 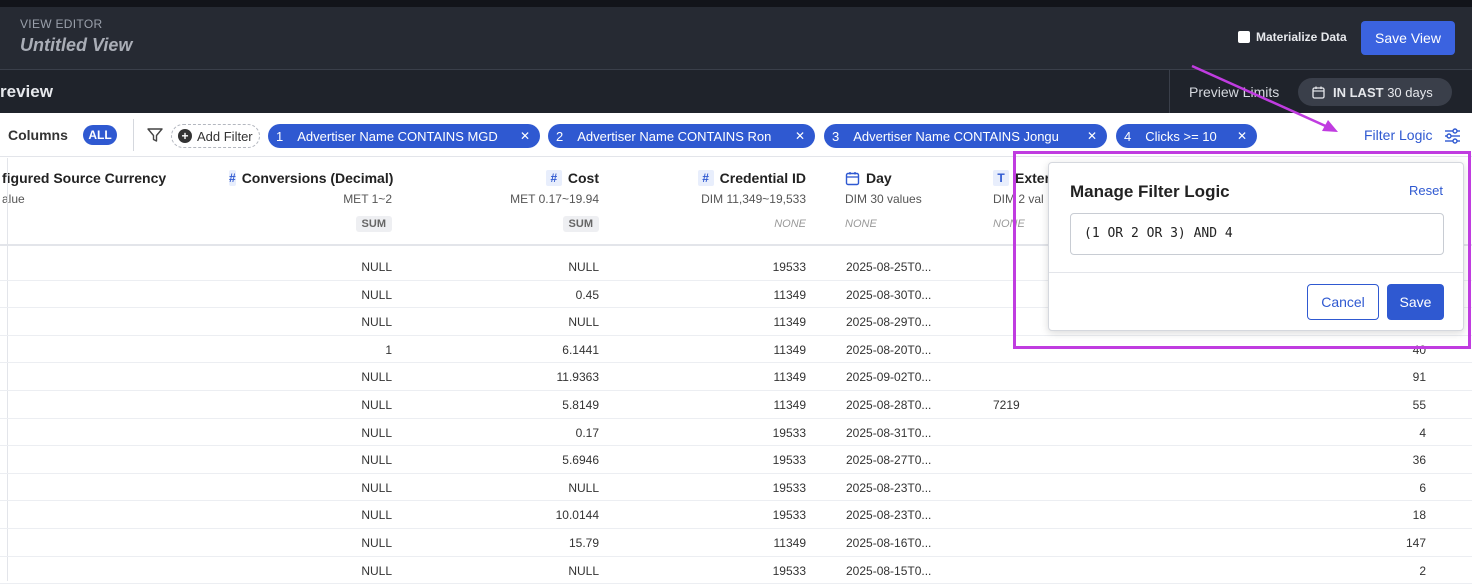 I want to click on column-header-source-currency: figured Source Currency alue, so click(x=84, y=188).